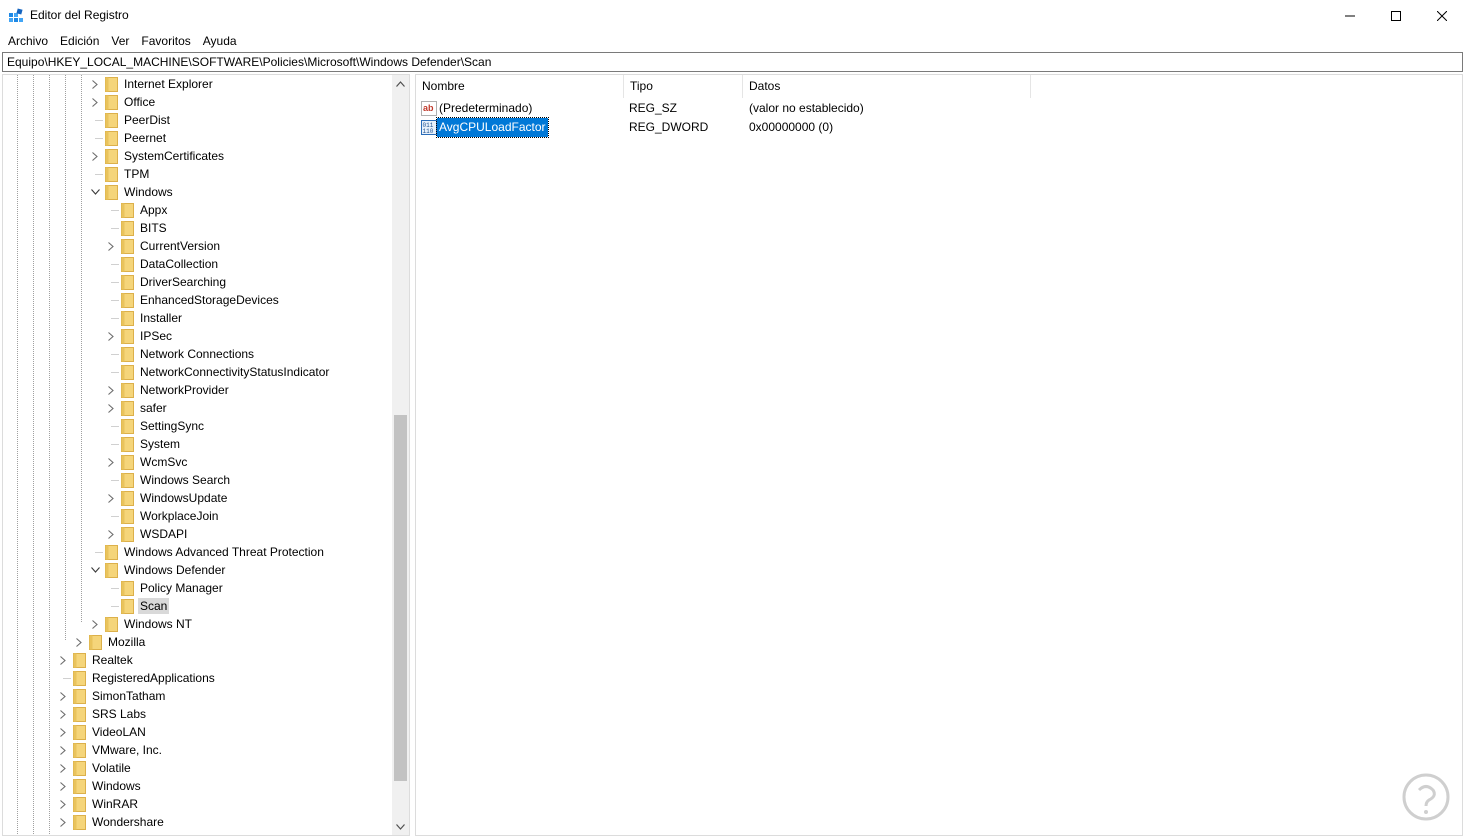  I want to click on tree-item: SystemCertificates, so click(157, 156).